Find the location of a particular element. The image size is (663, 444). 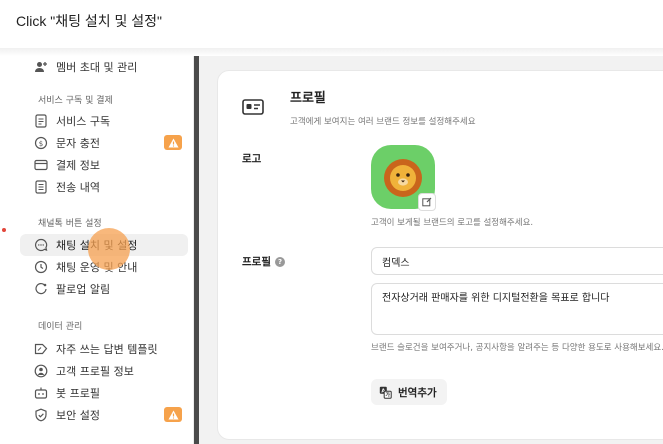

svg-text: 가 is located at coordinates (387, 394).